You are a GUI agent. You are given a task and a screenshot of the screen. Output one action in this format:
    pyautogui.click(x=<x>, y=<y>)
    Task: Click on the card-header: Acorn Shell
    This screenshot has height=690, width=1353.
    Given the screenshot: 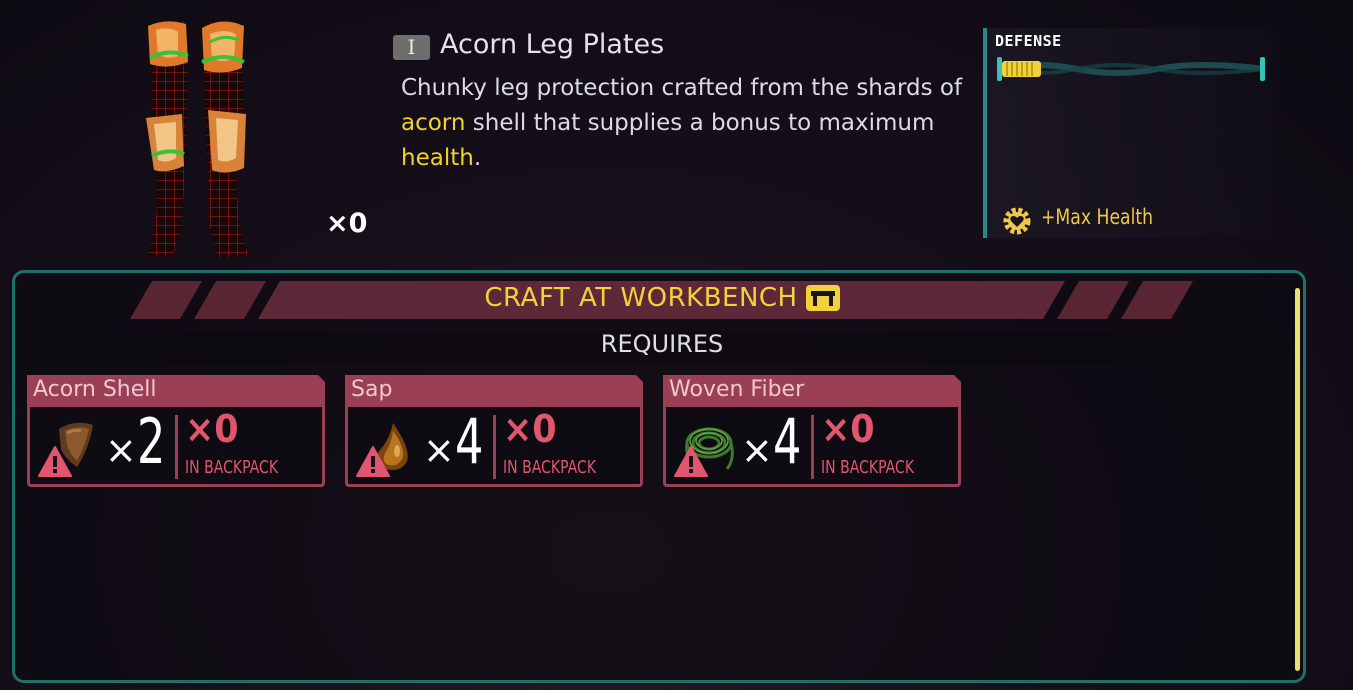 What is the action you would take?
    pyautogui.click(x=176, y=392)
    